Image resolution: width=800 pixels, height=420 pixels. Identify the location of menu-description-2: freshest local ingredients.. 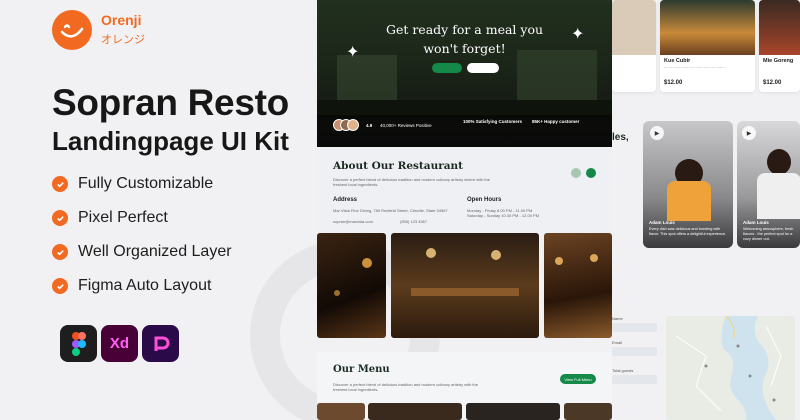
(356, 389).